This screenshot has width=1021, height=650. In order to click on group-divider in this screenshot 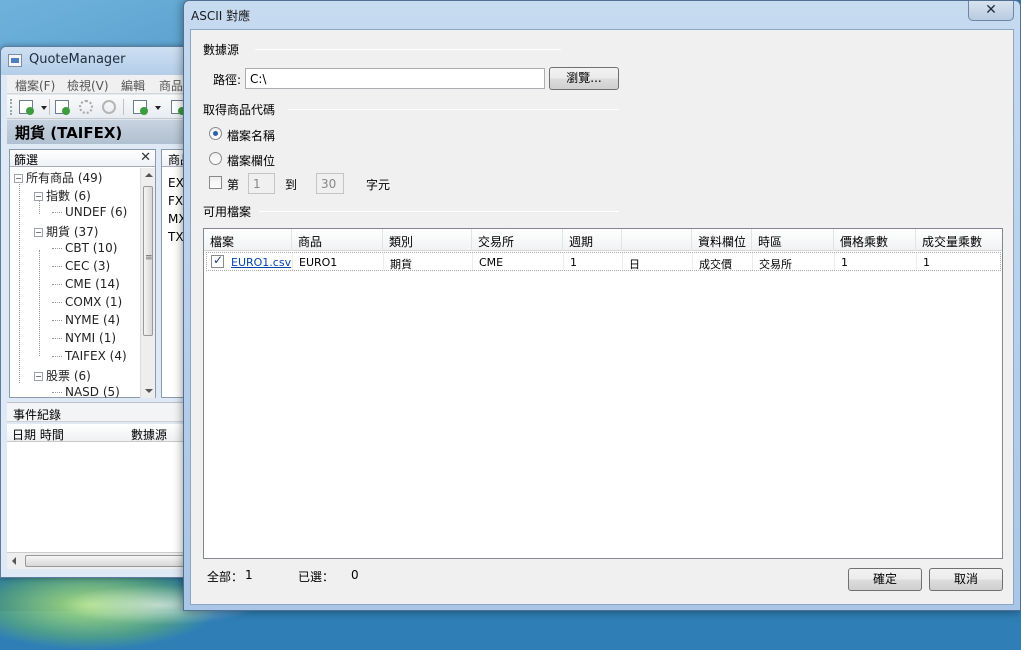, I will do `click(408, 49)`.